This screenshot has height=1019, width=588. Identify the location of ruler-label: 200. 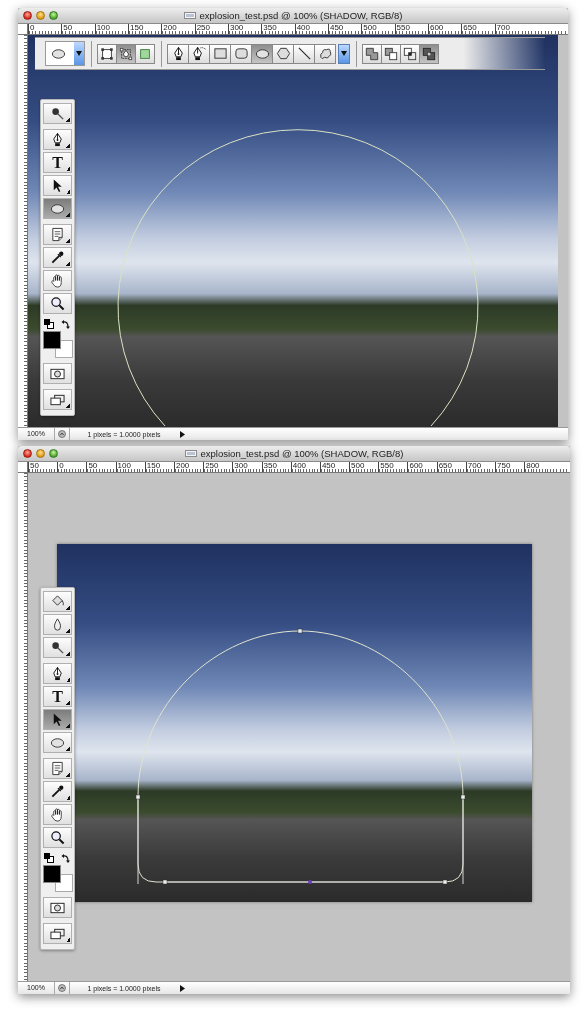
(170, 28).